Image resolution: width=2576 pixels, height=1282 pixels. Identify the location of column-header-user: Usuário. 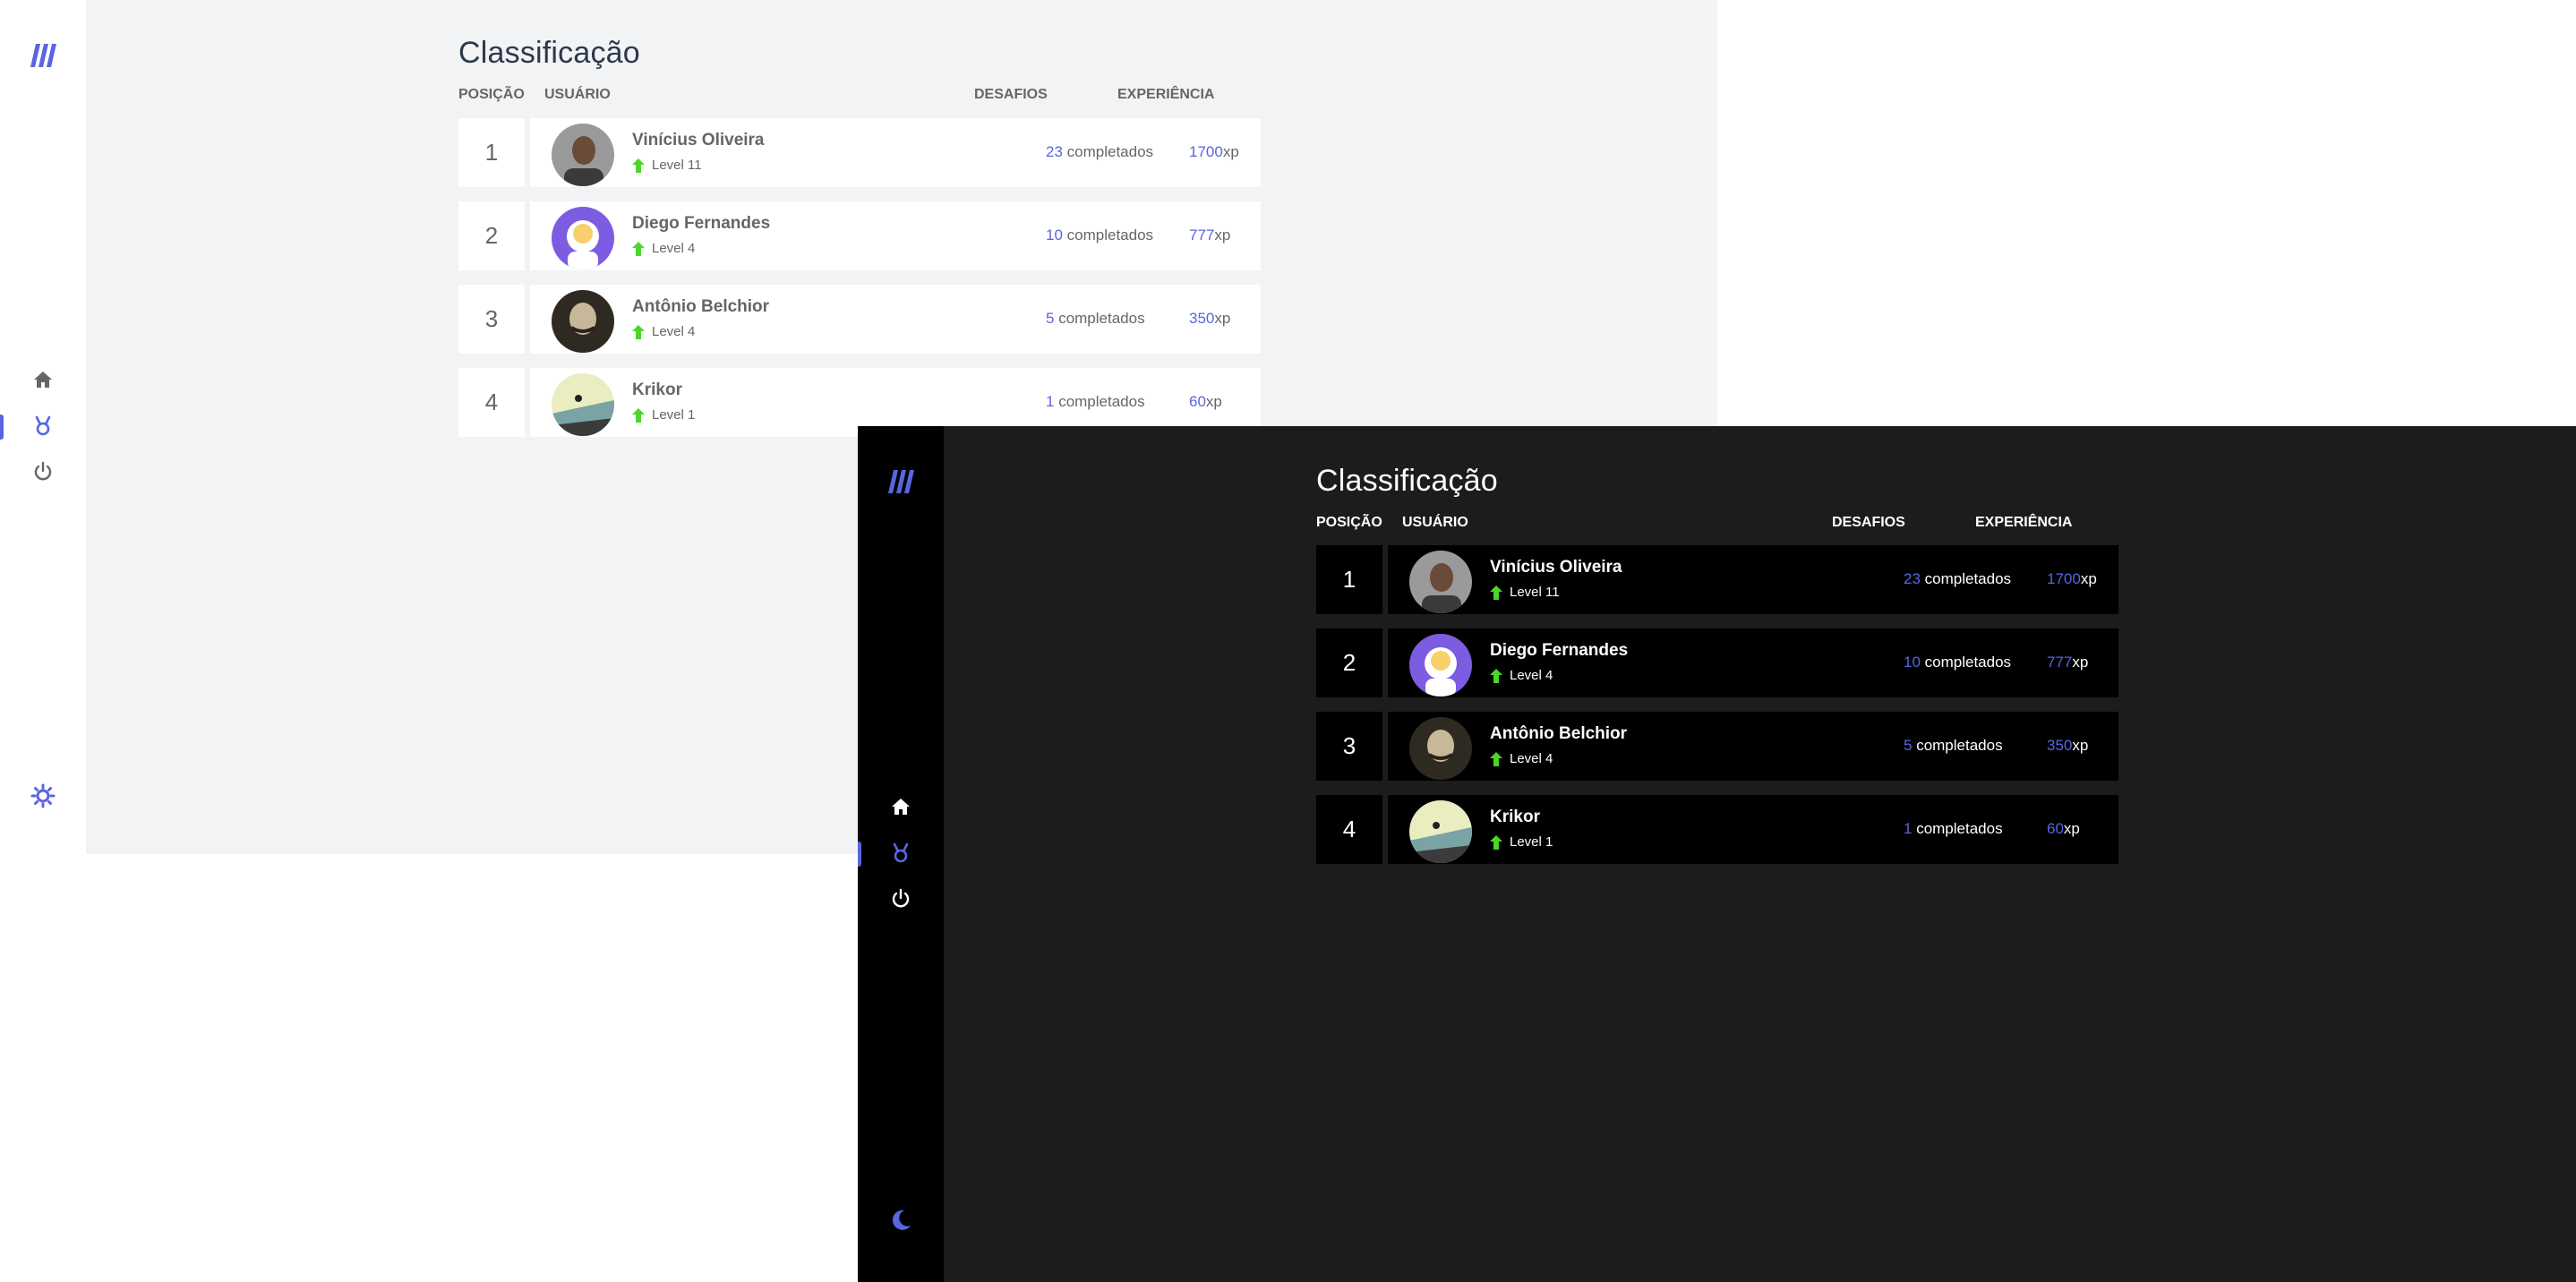
(577, 95).